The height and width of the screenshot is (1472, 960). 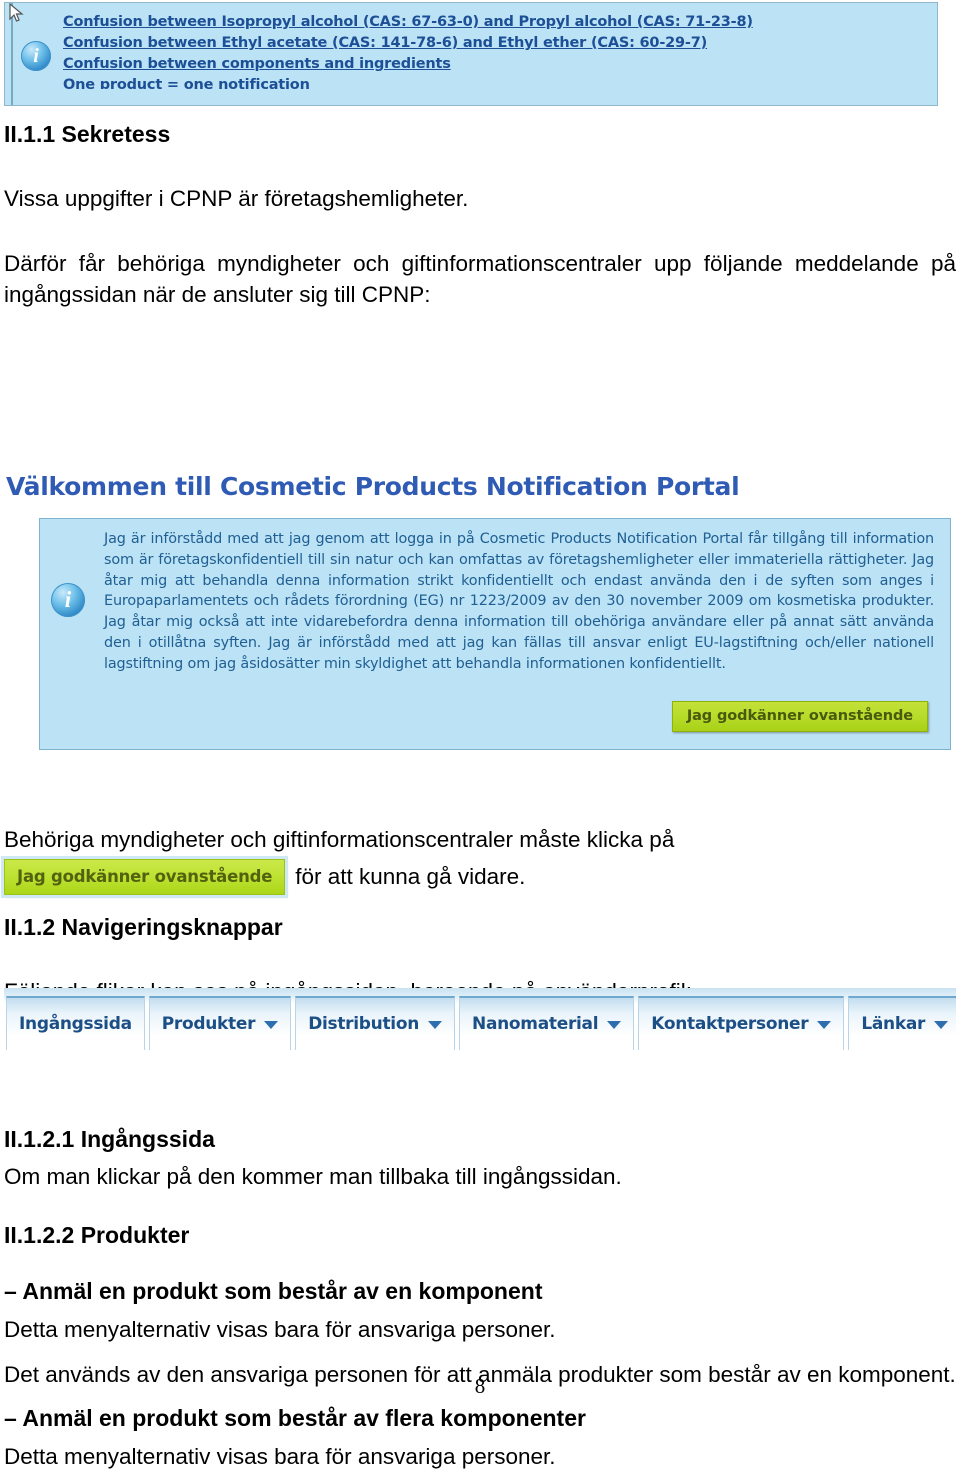 I want to click on page-number: 8, so click(x=480, y=1386).